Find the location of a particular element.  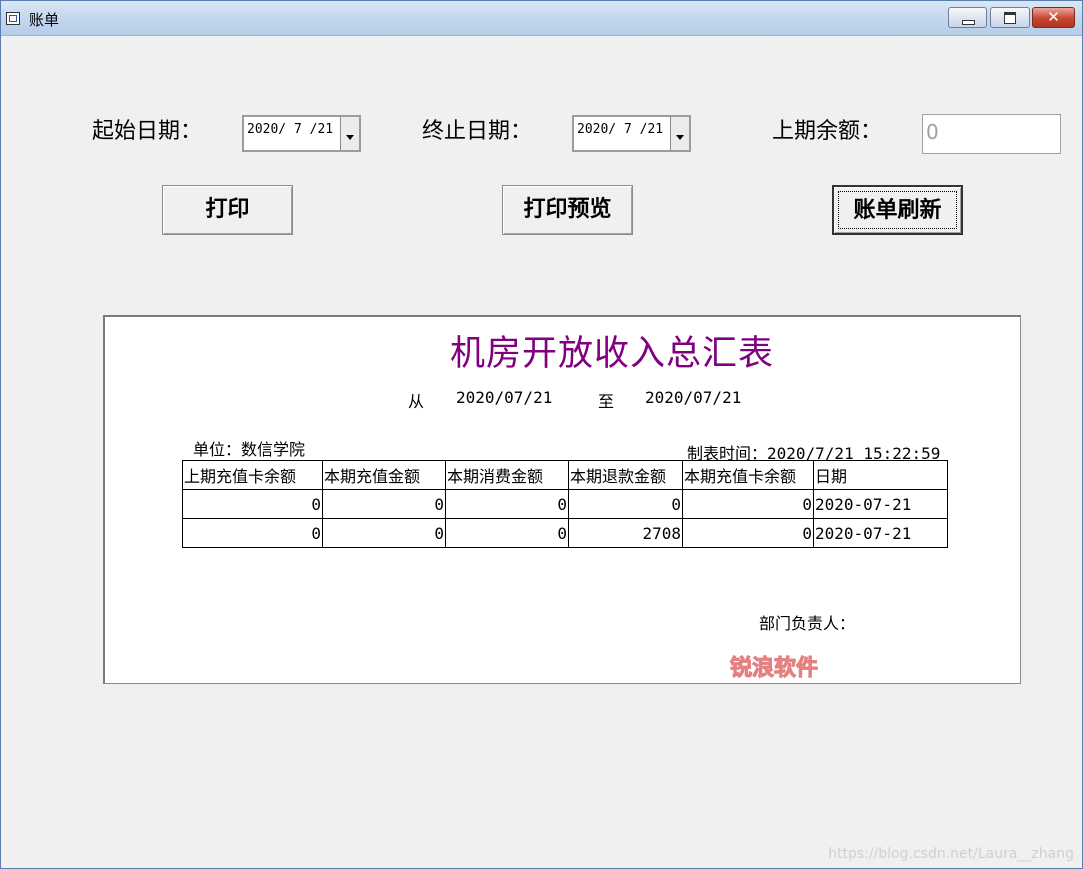

table-header-row: 上期充值卡余额 本期充值金额 本期消费金额 本期退款金额 本期充值卡余额 日期 is located at coordinates (565, 475).